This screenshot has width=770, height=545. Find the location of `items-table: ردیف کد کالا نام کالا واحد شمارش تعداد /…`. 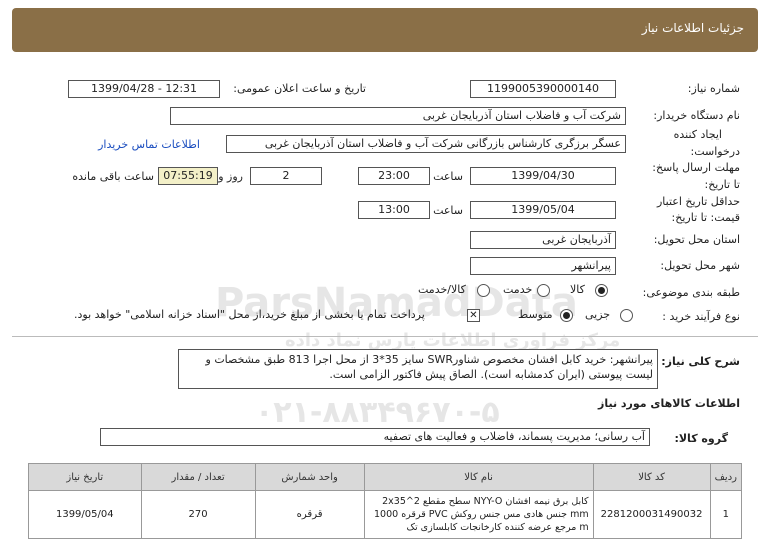

items-table: ردیف کد کالا نام کالا واحد شمارش تعداد /… is located at coordinates (385, 501).